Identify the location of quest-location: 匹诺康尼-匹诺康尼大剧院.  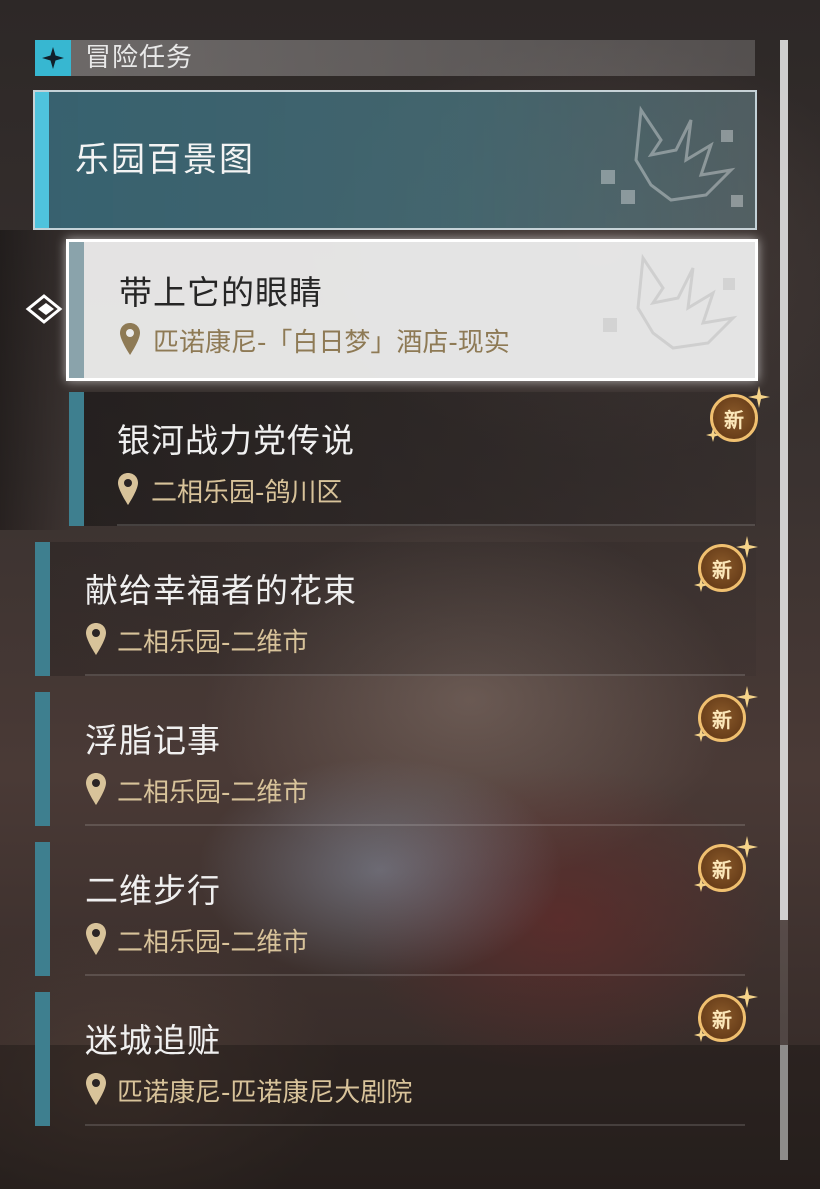
(265, 1093).